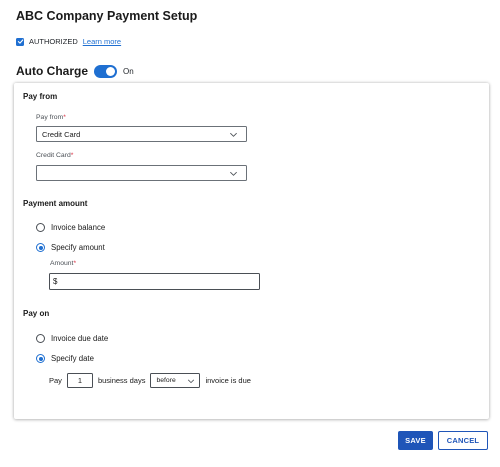 This screenshot has width=500, height=467. Describe the element at coordinates (55, 203) in the screenshot. I see `payment-amount-section-title: Payment amount` at that location.